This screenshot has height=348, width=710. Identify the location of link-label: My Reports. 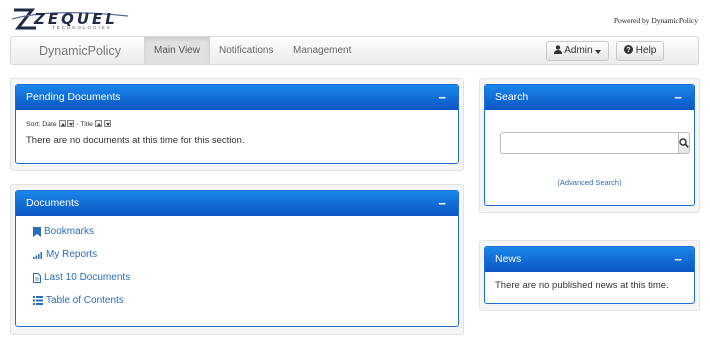
(72, 254).